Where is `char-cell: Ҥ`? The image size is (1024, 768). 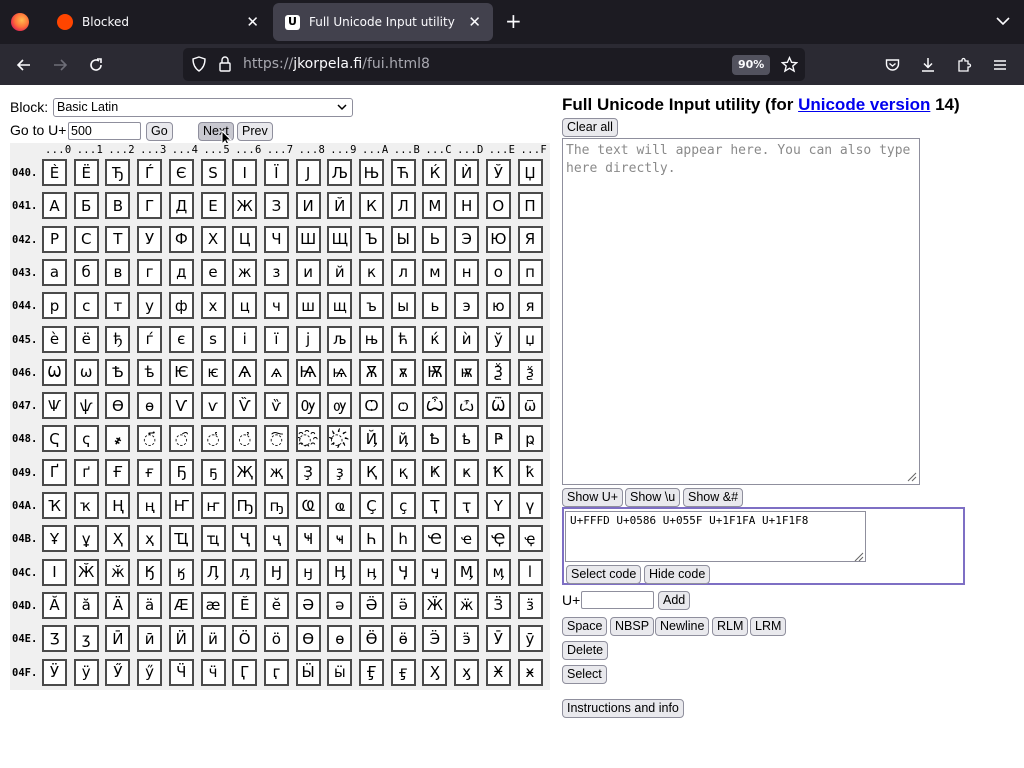 char-cell: Ҥ is located at coordinates (181, 505).